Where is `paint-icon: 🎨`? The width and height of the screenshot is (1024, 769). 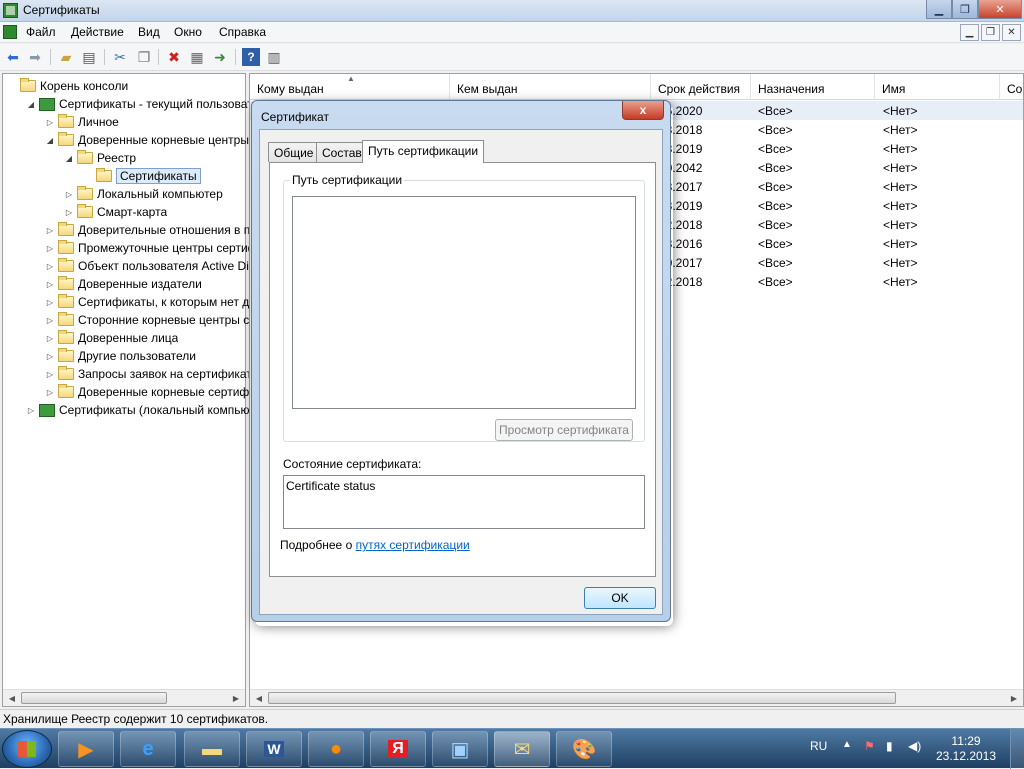
paint-icon: 🎨 is located at coordinates (584, 749).